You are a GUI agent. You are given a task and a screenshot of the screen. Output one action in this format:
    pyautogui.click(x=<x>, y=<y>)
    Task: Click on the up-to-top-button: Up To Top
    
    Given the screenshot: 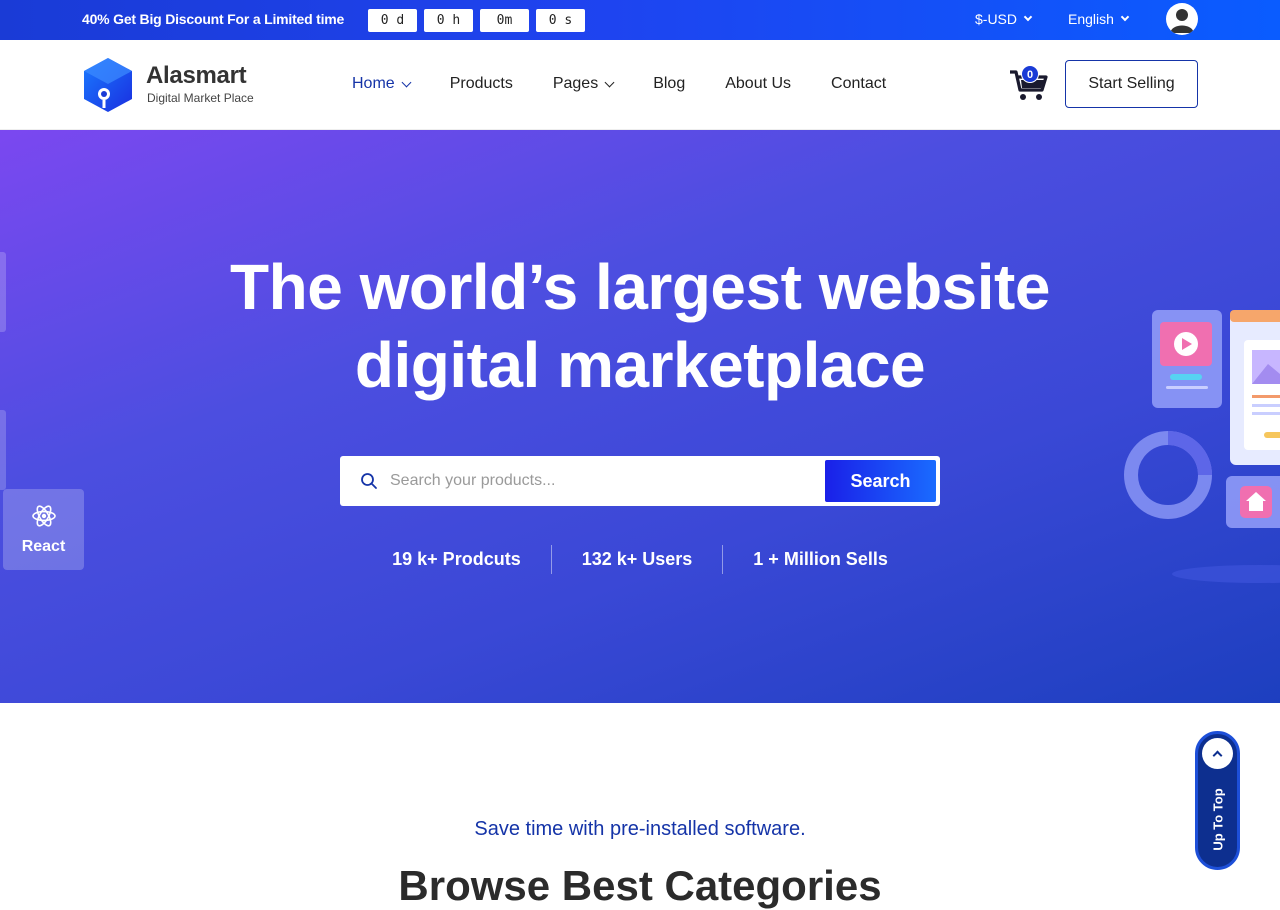 What is the action you would take?
    pyautogui.click(x=1217, y=800)
    